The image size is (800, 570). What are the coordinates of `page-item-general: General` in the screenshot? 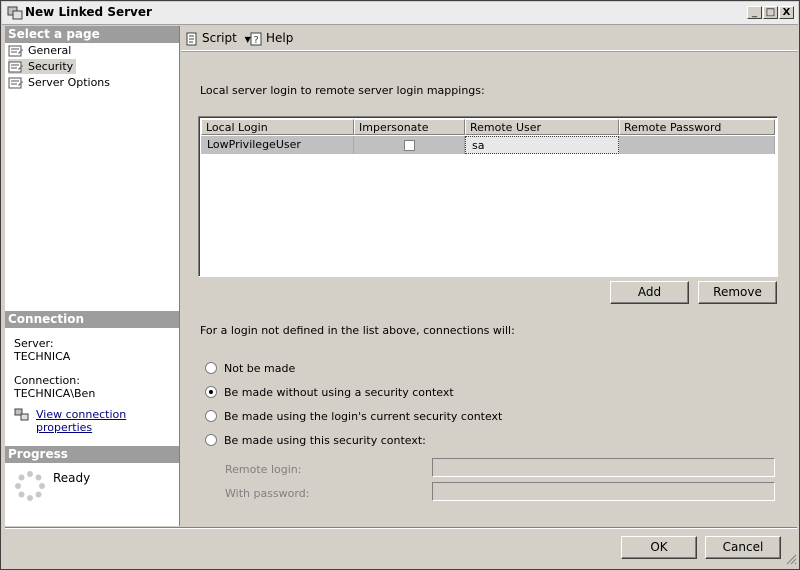 It's located at (41, 50).